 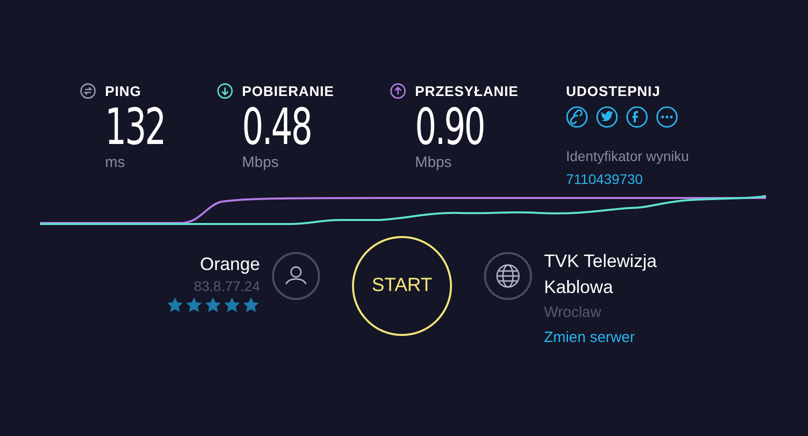 What do you see at coordinates (227, 286) in the screenshot?
I see `ip-address: 83.8.77.24` at bounding box center [227, 286].